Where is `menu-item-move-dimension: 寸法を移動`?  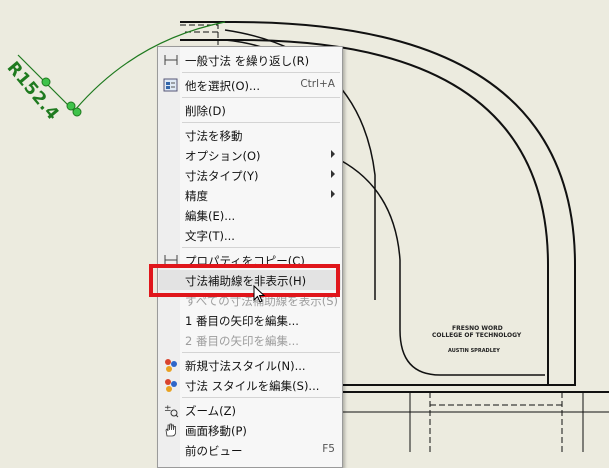 menu-item-move-dimension: 寸法を移動 is located at coordinates (250, 135).